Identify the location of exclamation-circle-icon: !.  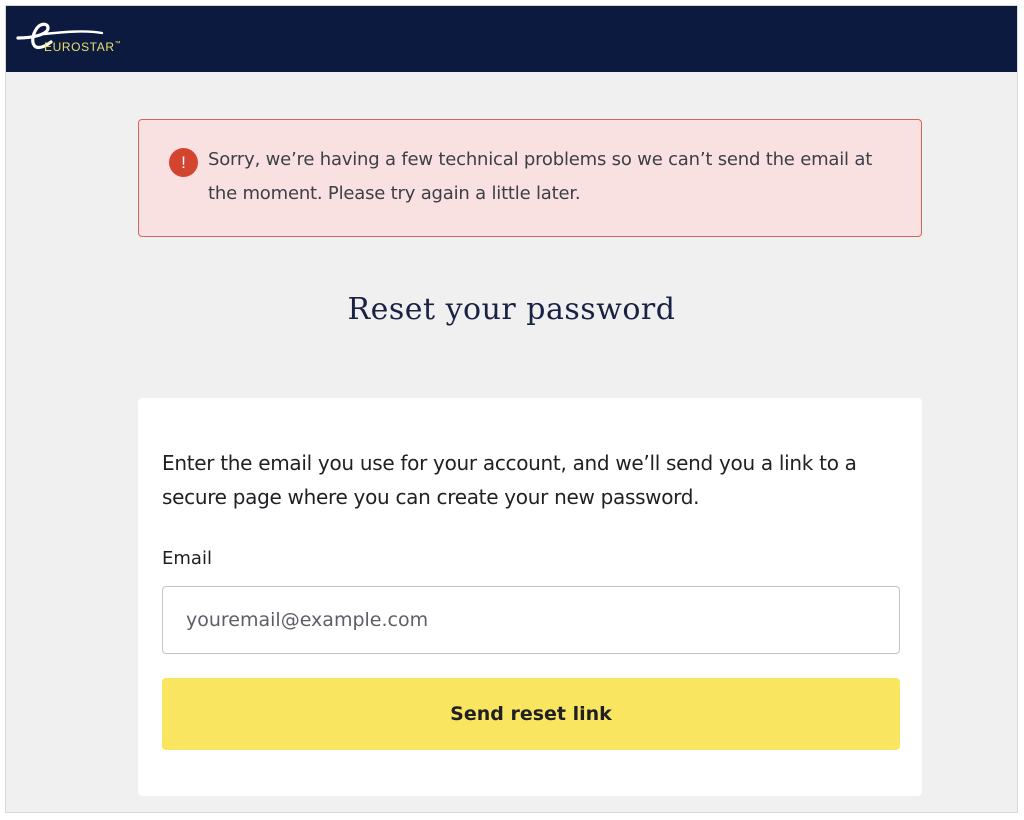
(183, 162).